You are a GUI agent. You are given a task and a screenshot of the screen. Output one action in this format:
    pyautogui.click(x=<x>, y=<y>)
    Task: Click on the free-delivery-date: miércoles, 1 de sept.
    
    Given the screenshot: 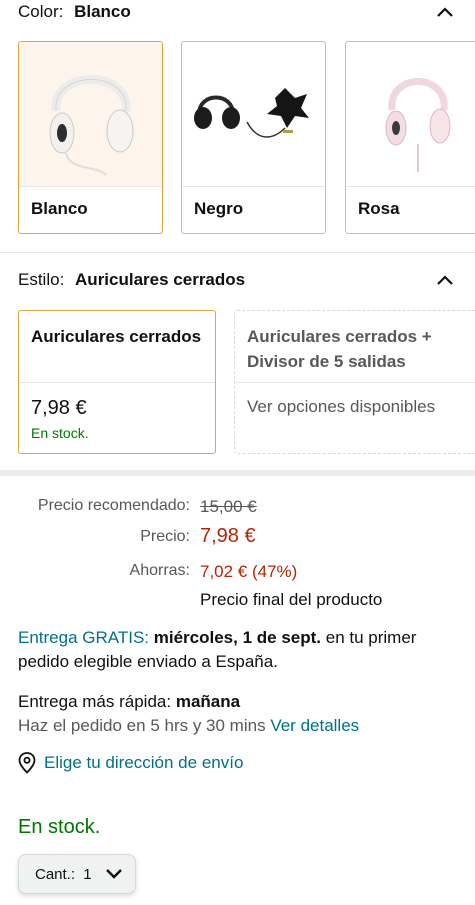 What is the action you would take?
    pyautogui.click(x=237, y=637)
    